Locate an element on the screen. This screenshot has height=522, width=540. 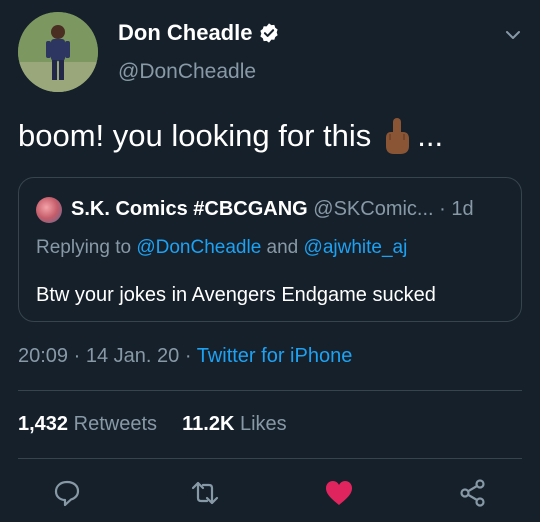
quoted-tweet-header: S.K. Comics #CBCGANG @SKComic... · 1d is located at coordinates (272, 209).